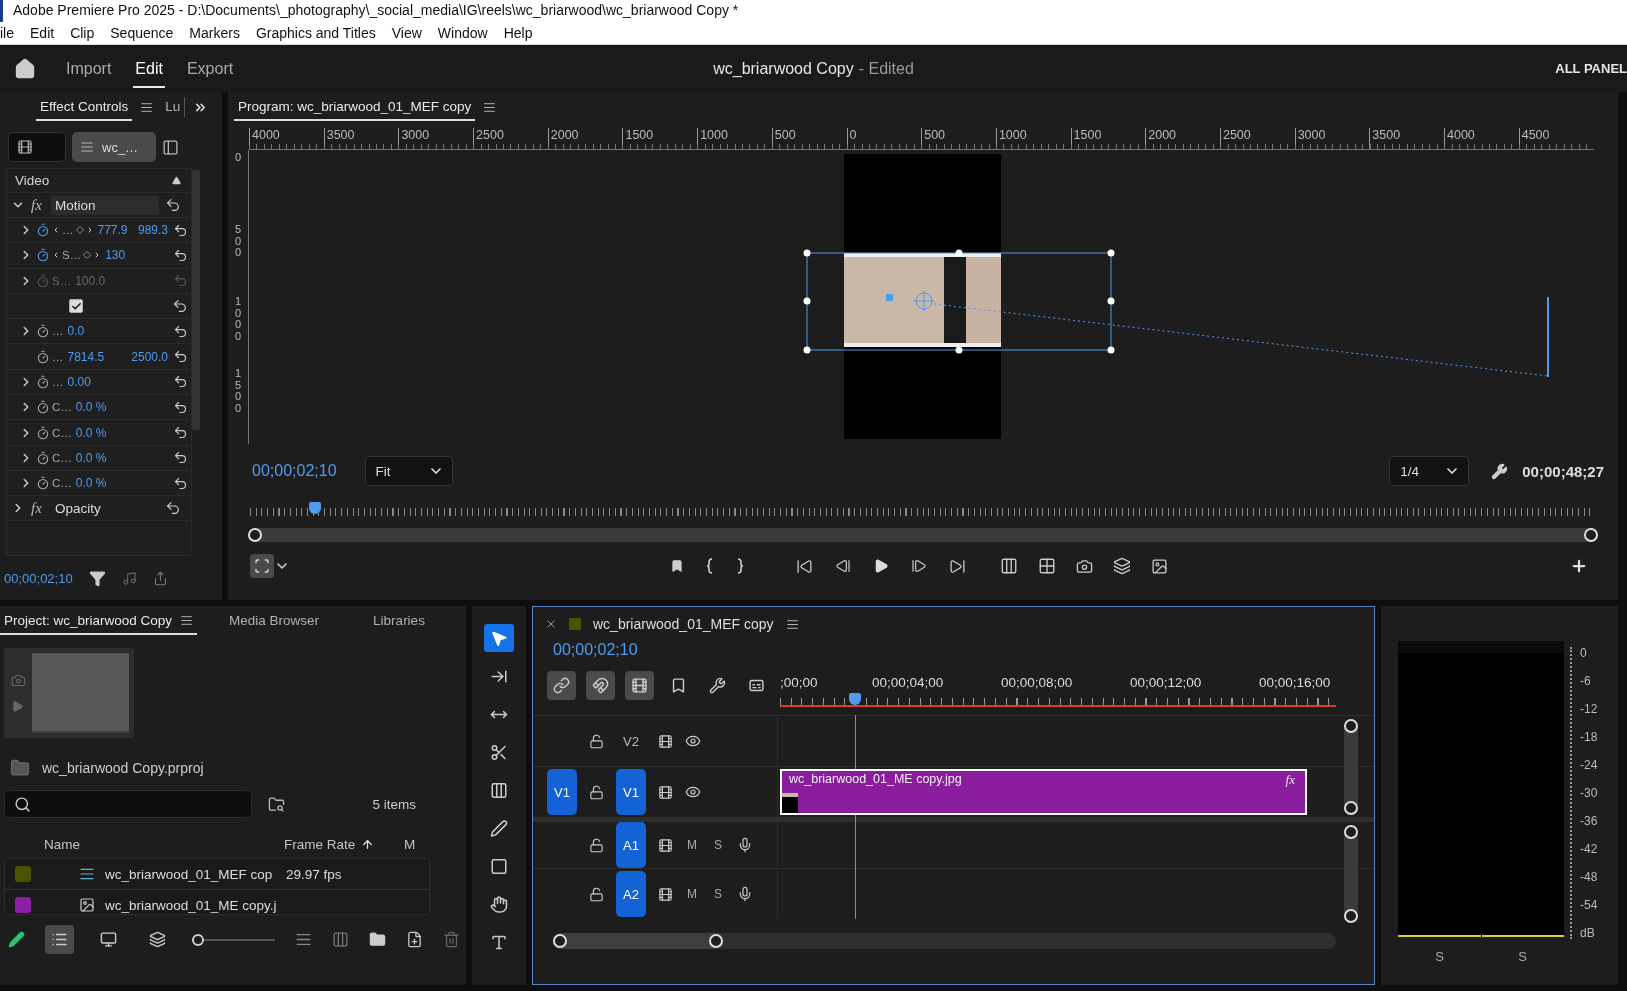  Describe the element at coordinates (262, 566) in the screenshot. I see `safe-margins-button` at that location.